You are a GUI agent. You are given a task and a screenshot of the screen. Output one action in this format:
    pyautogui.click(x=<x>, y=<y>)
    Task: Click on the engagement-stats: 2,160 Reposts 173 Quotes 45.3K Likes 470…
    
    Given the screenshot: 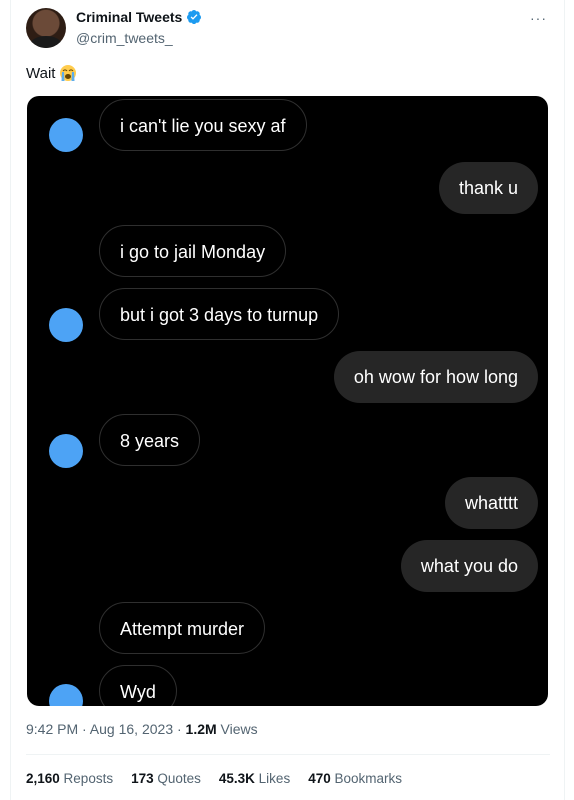 What is the action you would take?
    pyautogui.click(x=214, y=778)
    